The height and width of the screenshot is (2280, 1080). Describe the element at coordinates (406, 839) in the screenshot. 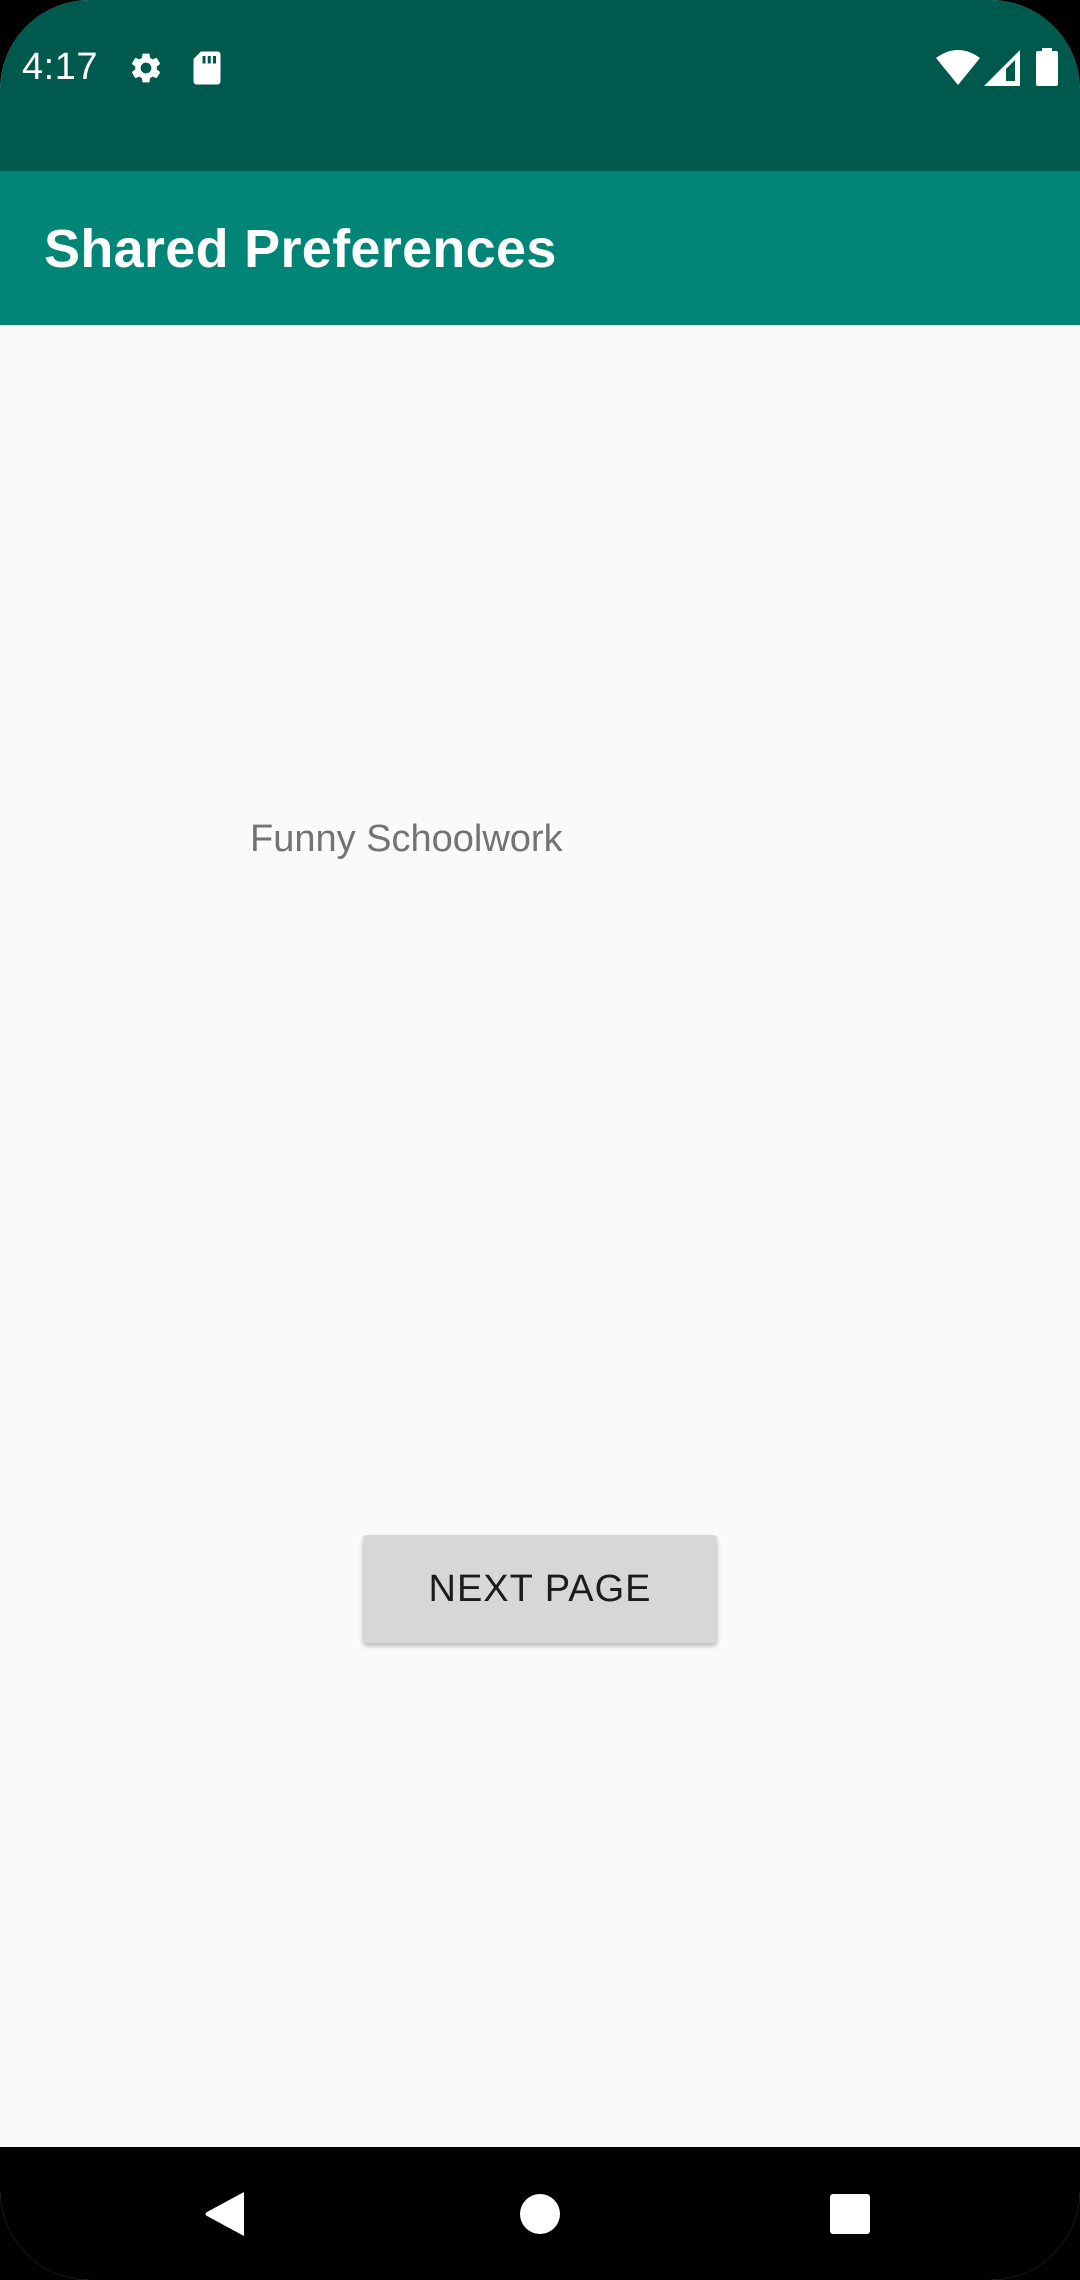

I see `funny-schoolwork-label: Funny Schoolwork` at that location.